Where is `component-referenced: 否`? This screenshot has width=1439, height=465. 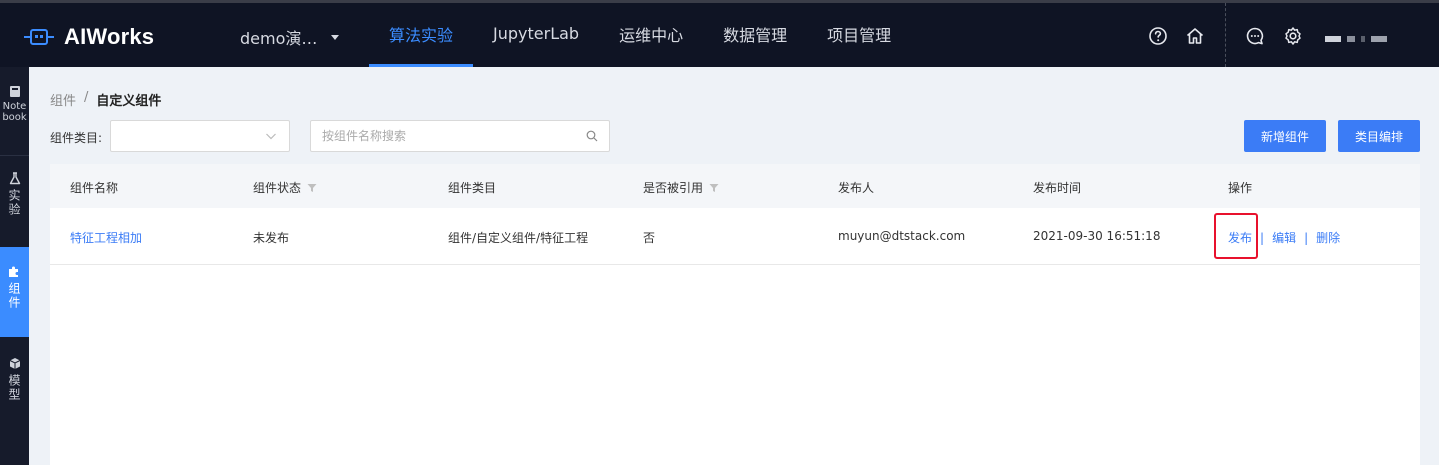
component-referenced: 否 is located at coordinates (649, 238).